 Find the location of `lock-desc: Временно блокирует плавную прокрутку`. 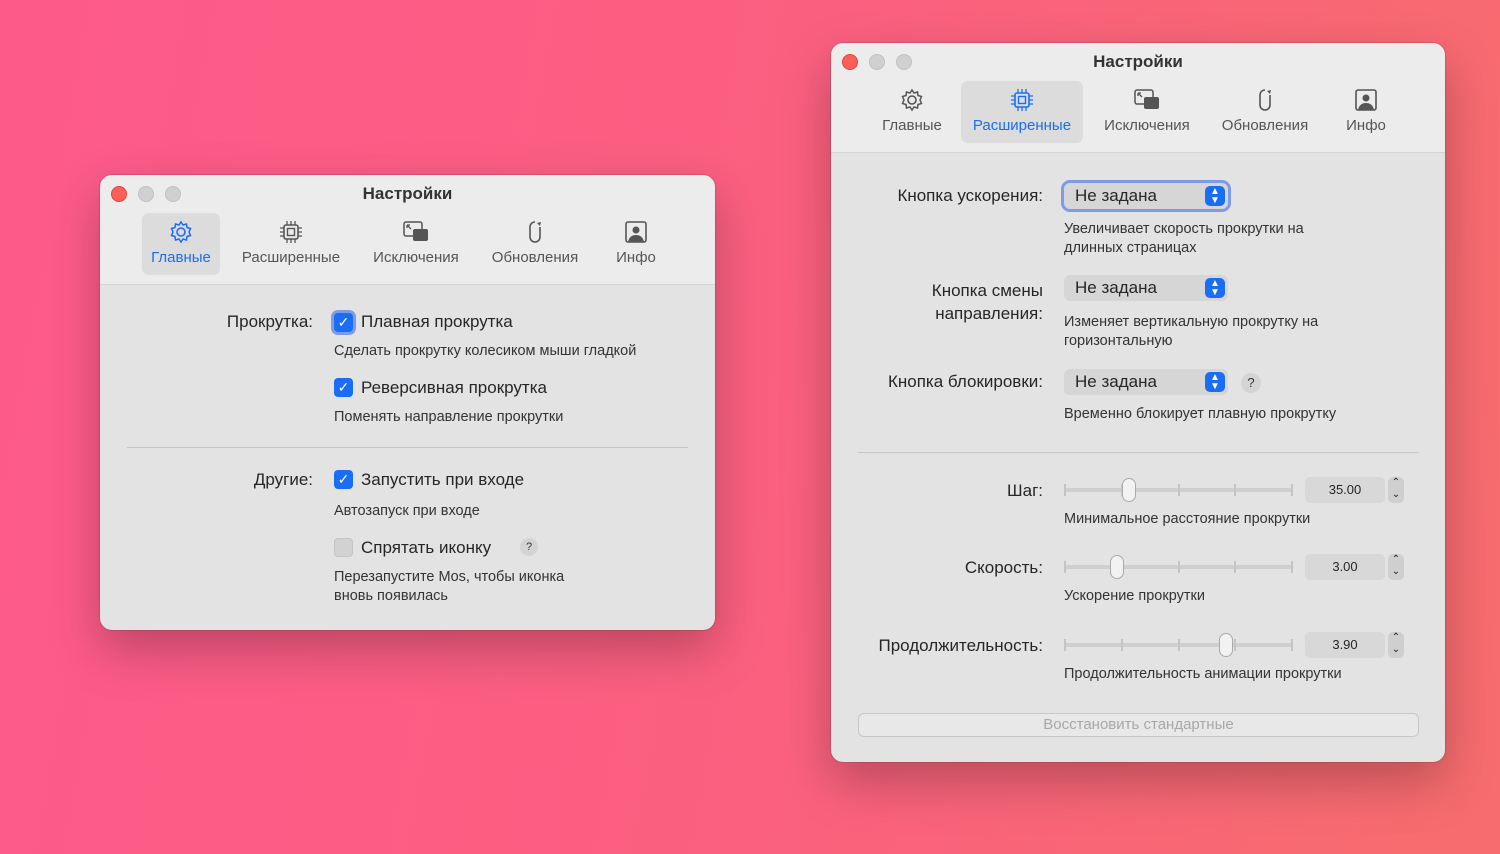

lock-desc: Временно блокирует плавную прокрутку is located at coordinates (1200, 414).